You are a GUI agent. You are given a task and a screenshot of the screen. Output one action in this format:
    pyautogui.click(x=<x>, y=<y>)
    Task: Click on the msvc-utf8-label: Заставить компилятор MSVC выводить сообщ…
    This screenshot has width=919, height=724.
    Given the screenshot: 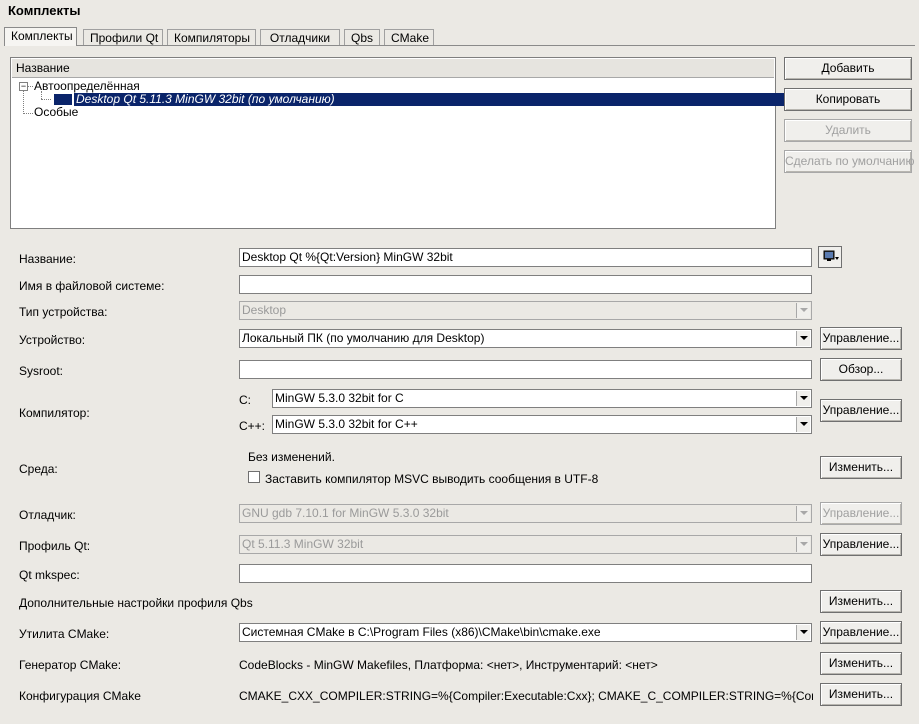 What is the action you would take?
    pyautogui.click(x=431, y=479)
    